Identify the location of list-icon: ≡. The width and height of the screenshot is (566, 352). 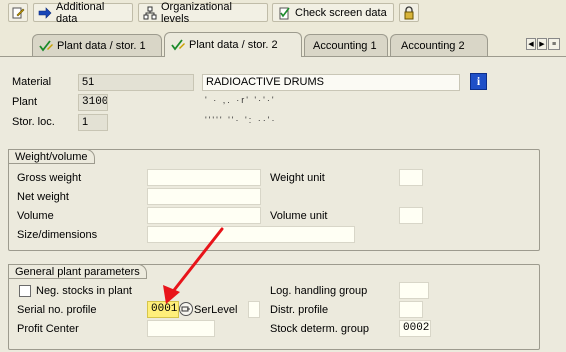
(554, 44).